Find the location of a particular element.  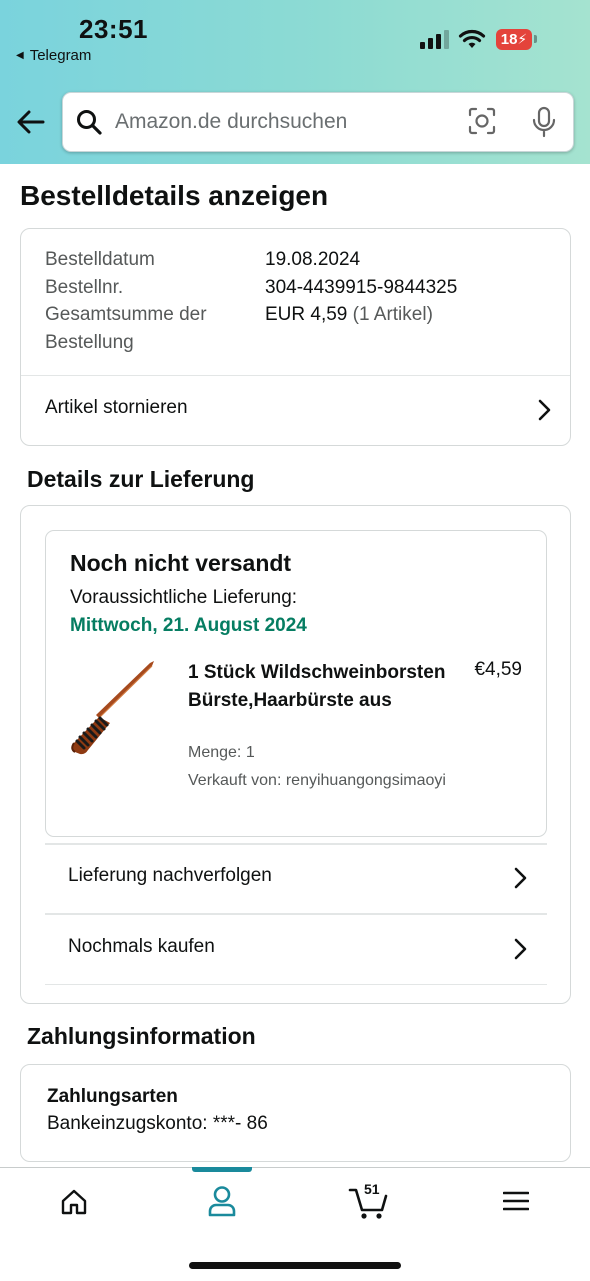

payment-method-value: Bankeinzugskonto: ***- 86 is located at coordinates (157, 1123).